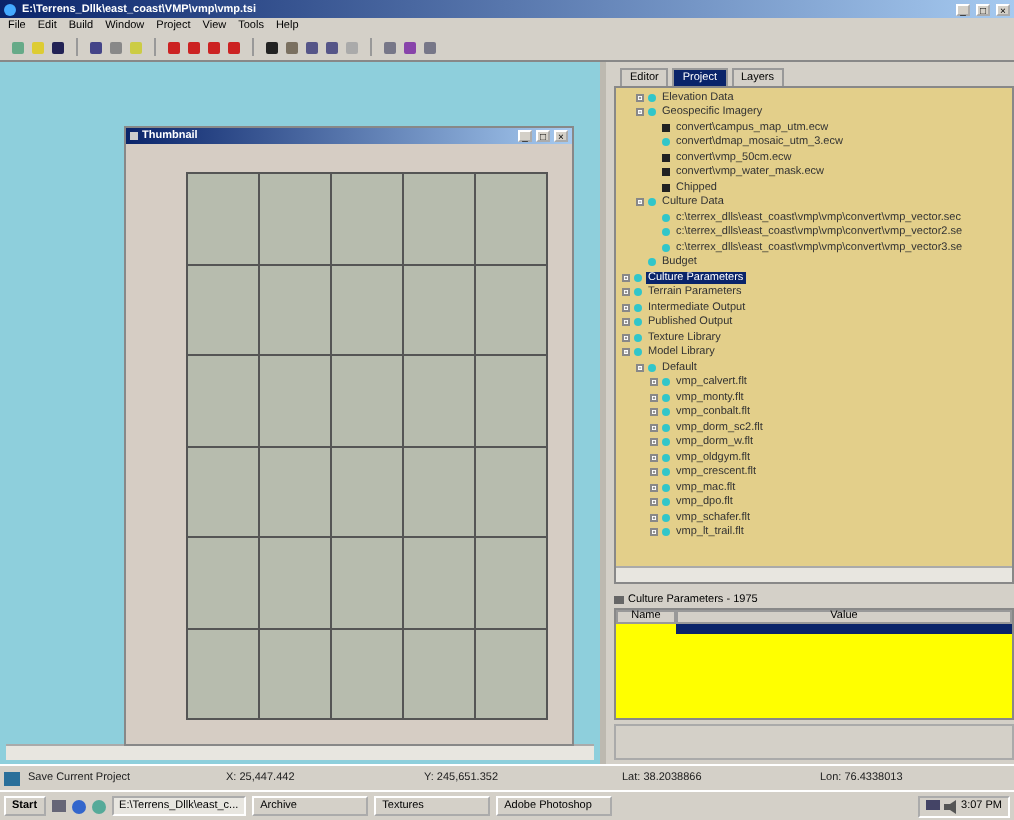 The height and width of the screenshot is (820, 1014). Describe the element at coordinates (619, 600) in the screenshot. I see `table-icon` at that location.